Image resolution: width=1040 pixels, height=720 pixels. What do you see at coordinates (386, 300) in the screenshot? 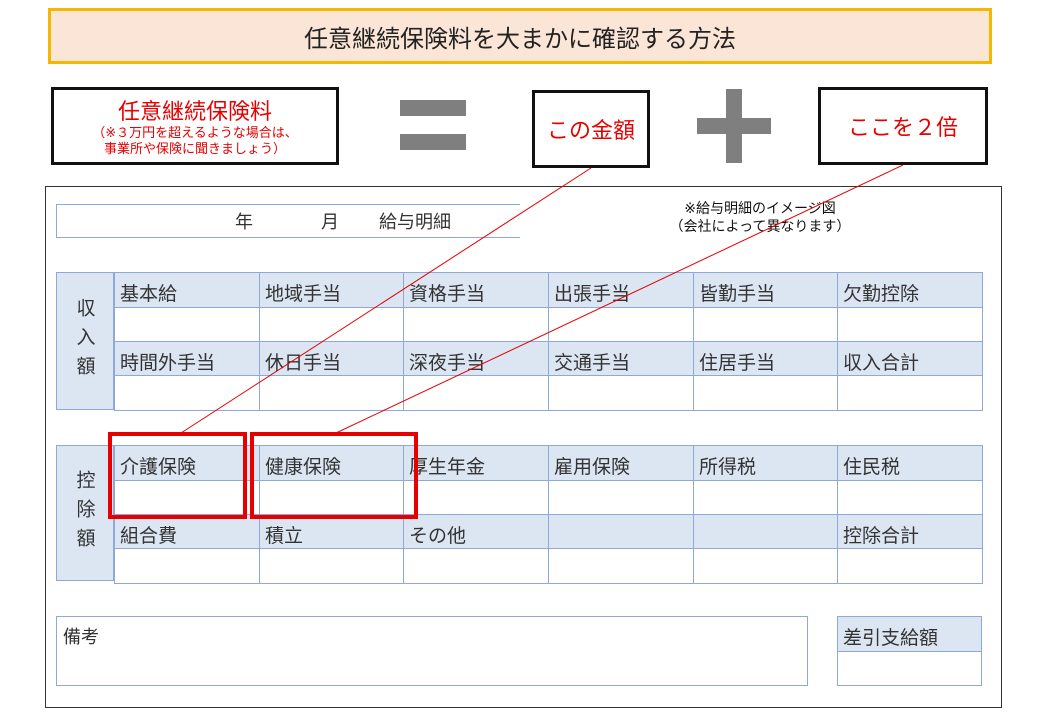
I see `connector-line-amount` at bounding box center [386, 300].